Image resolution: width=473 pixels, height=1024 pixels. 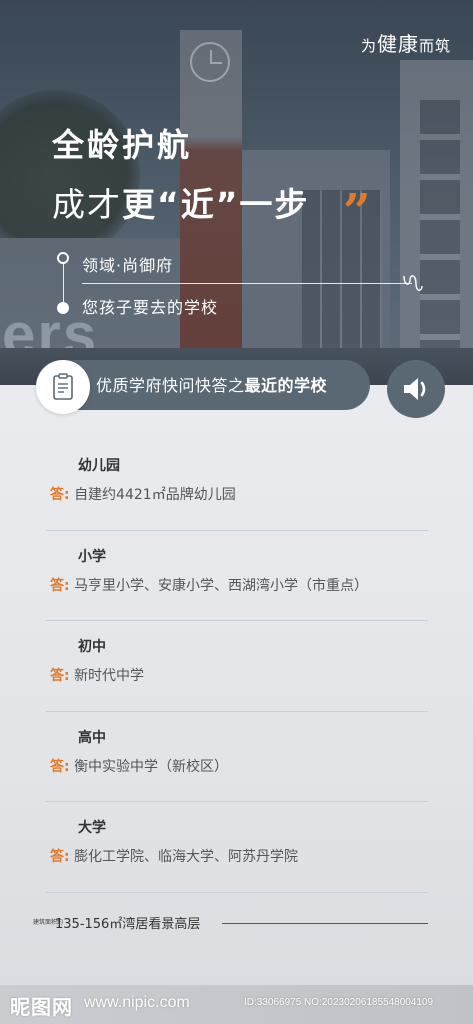 I want to click on question-label: 幼儿园, so click(x=99, y=466).